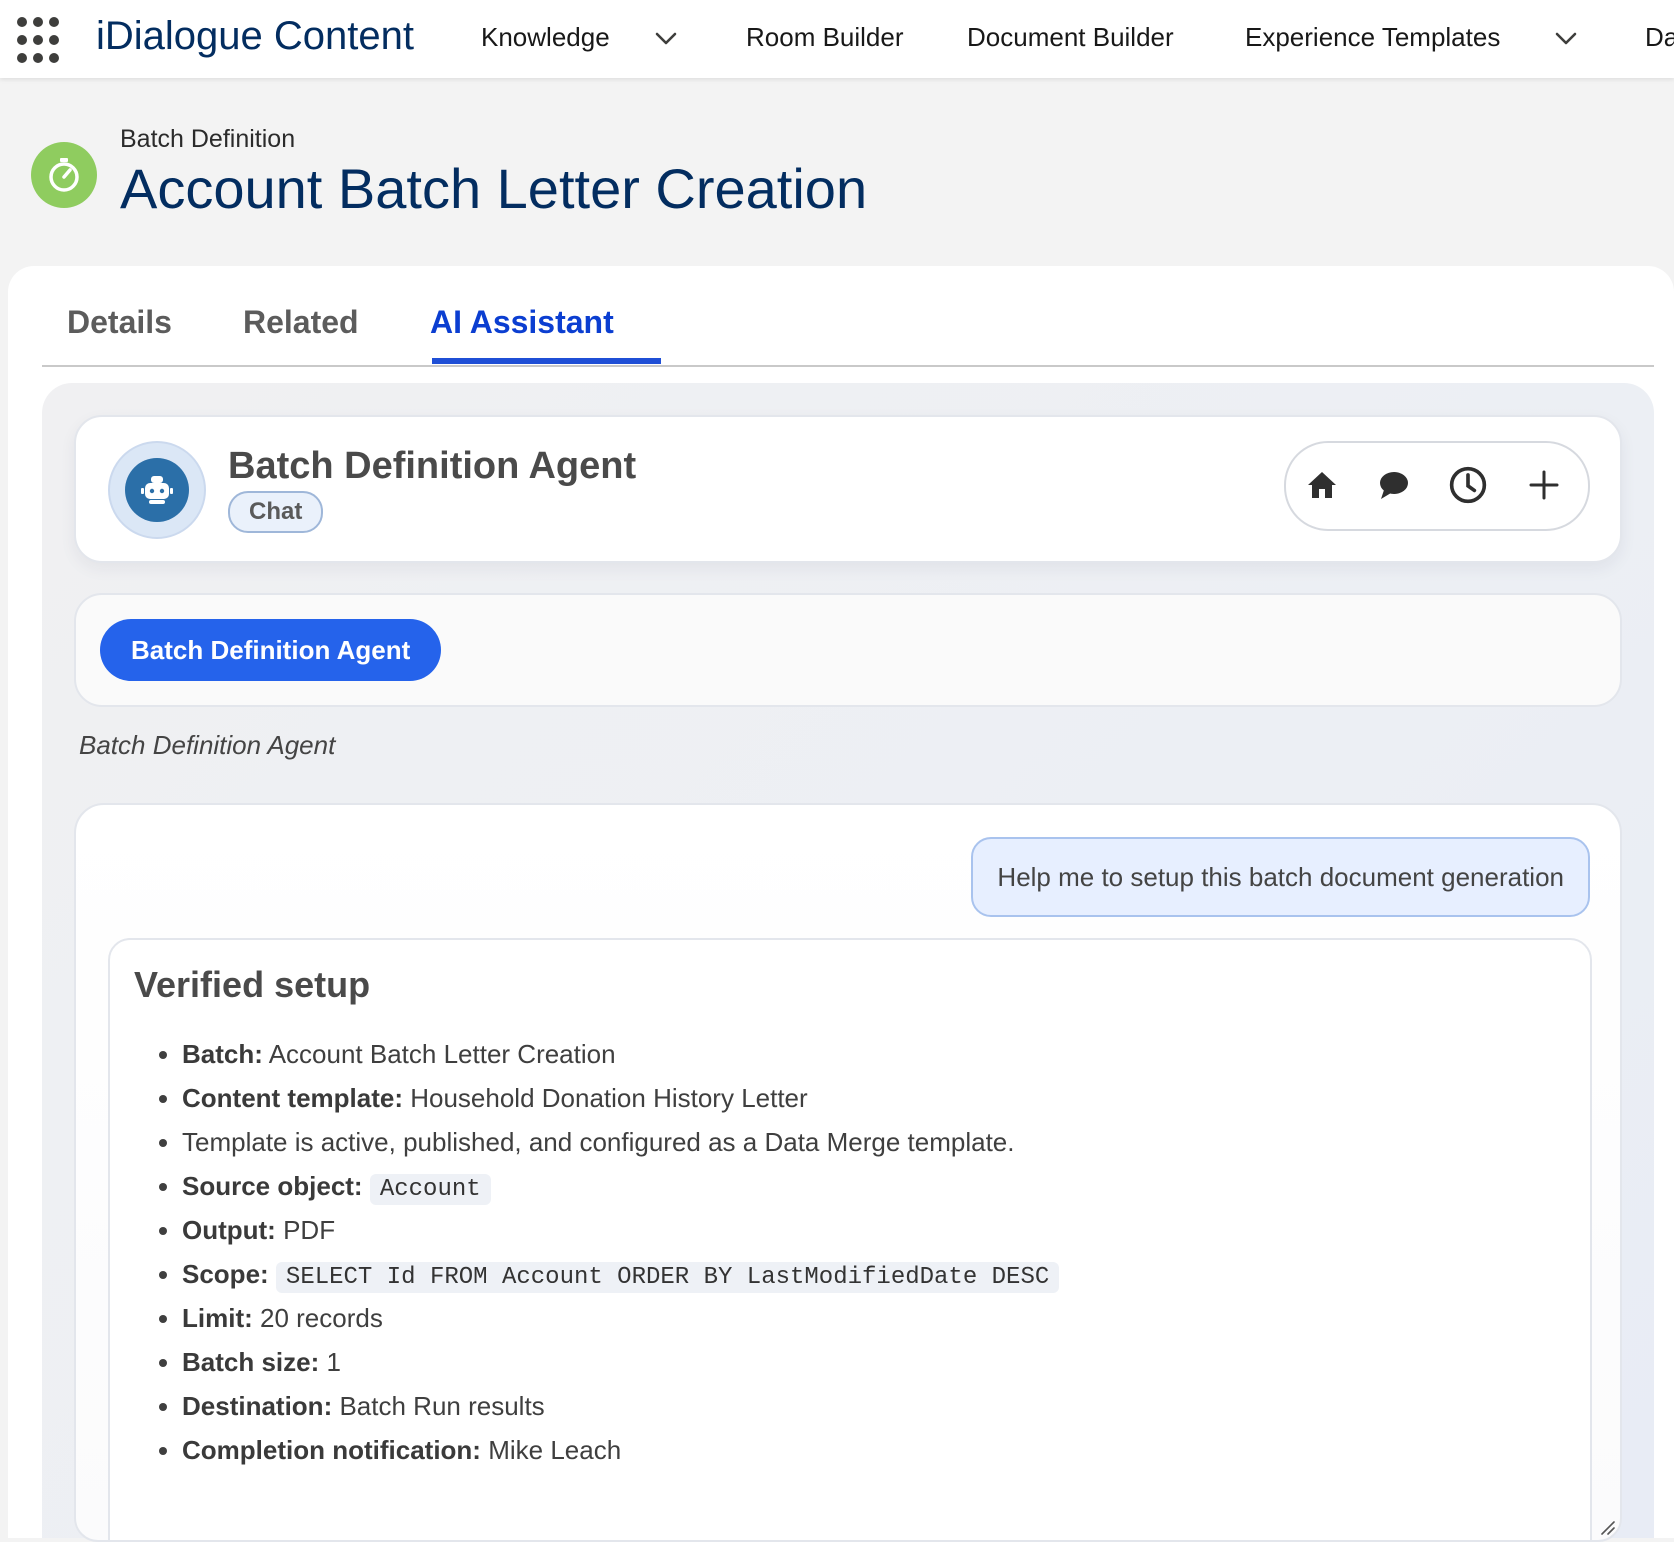 Image resolution: width=1674 pixels, height=1542 pixels. I want to click on app-name: iDialogue Content, so click(255, 36).